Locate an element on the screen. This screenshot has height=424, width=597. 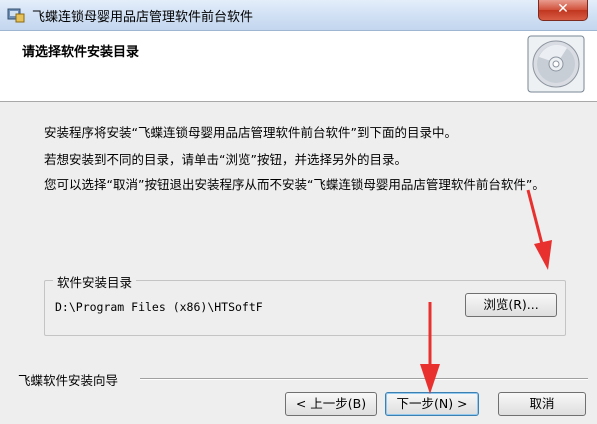
cancel-button: 取消 is located at coordinates (542, 404).